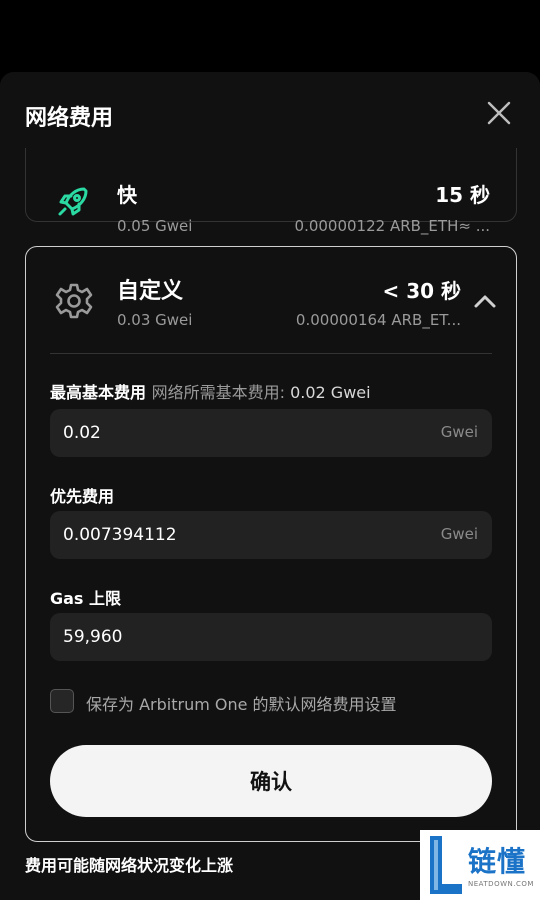 The height and width of the screenshot is (900, 540). Describe the element at coordinates (330, 392) in the screenshot. I see `hint-value: 0.02 Gwei` at that location.